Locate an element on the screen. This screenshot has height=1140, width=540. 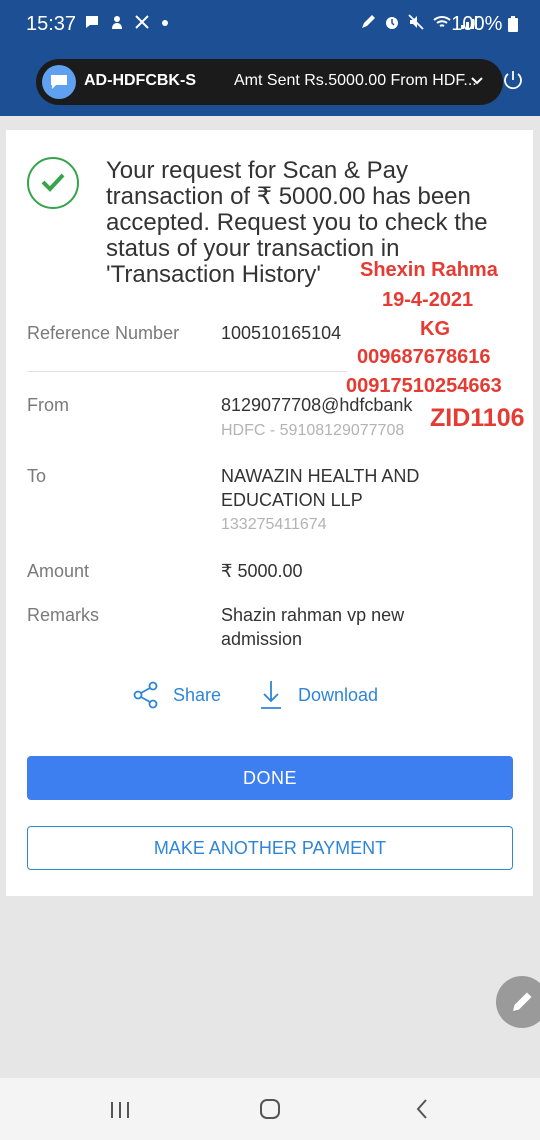
overlay-date: 19-4-2021 is located at coordinates (428, 300).